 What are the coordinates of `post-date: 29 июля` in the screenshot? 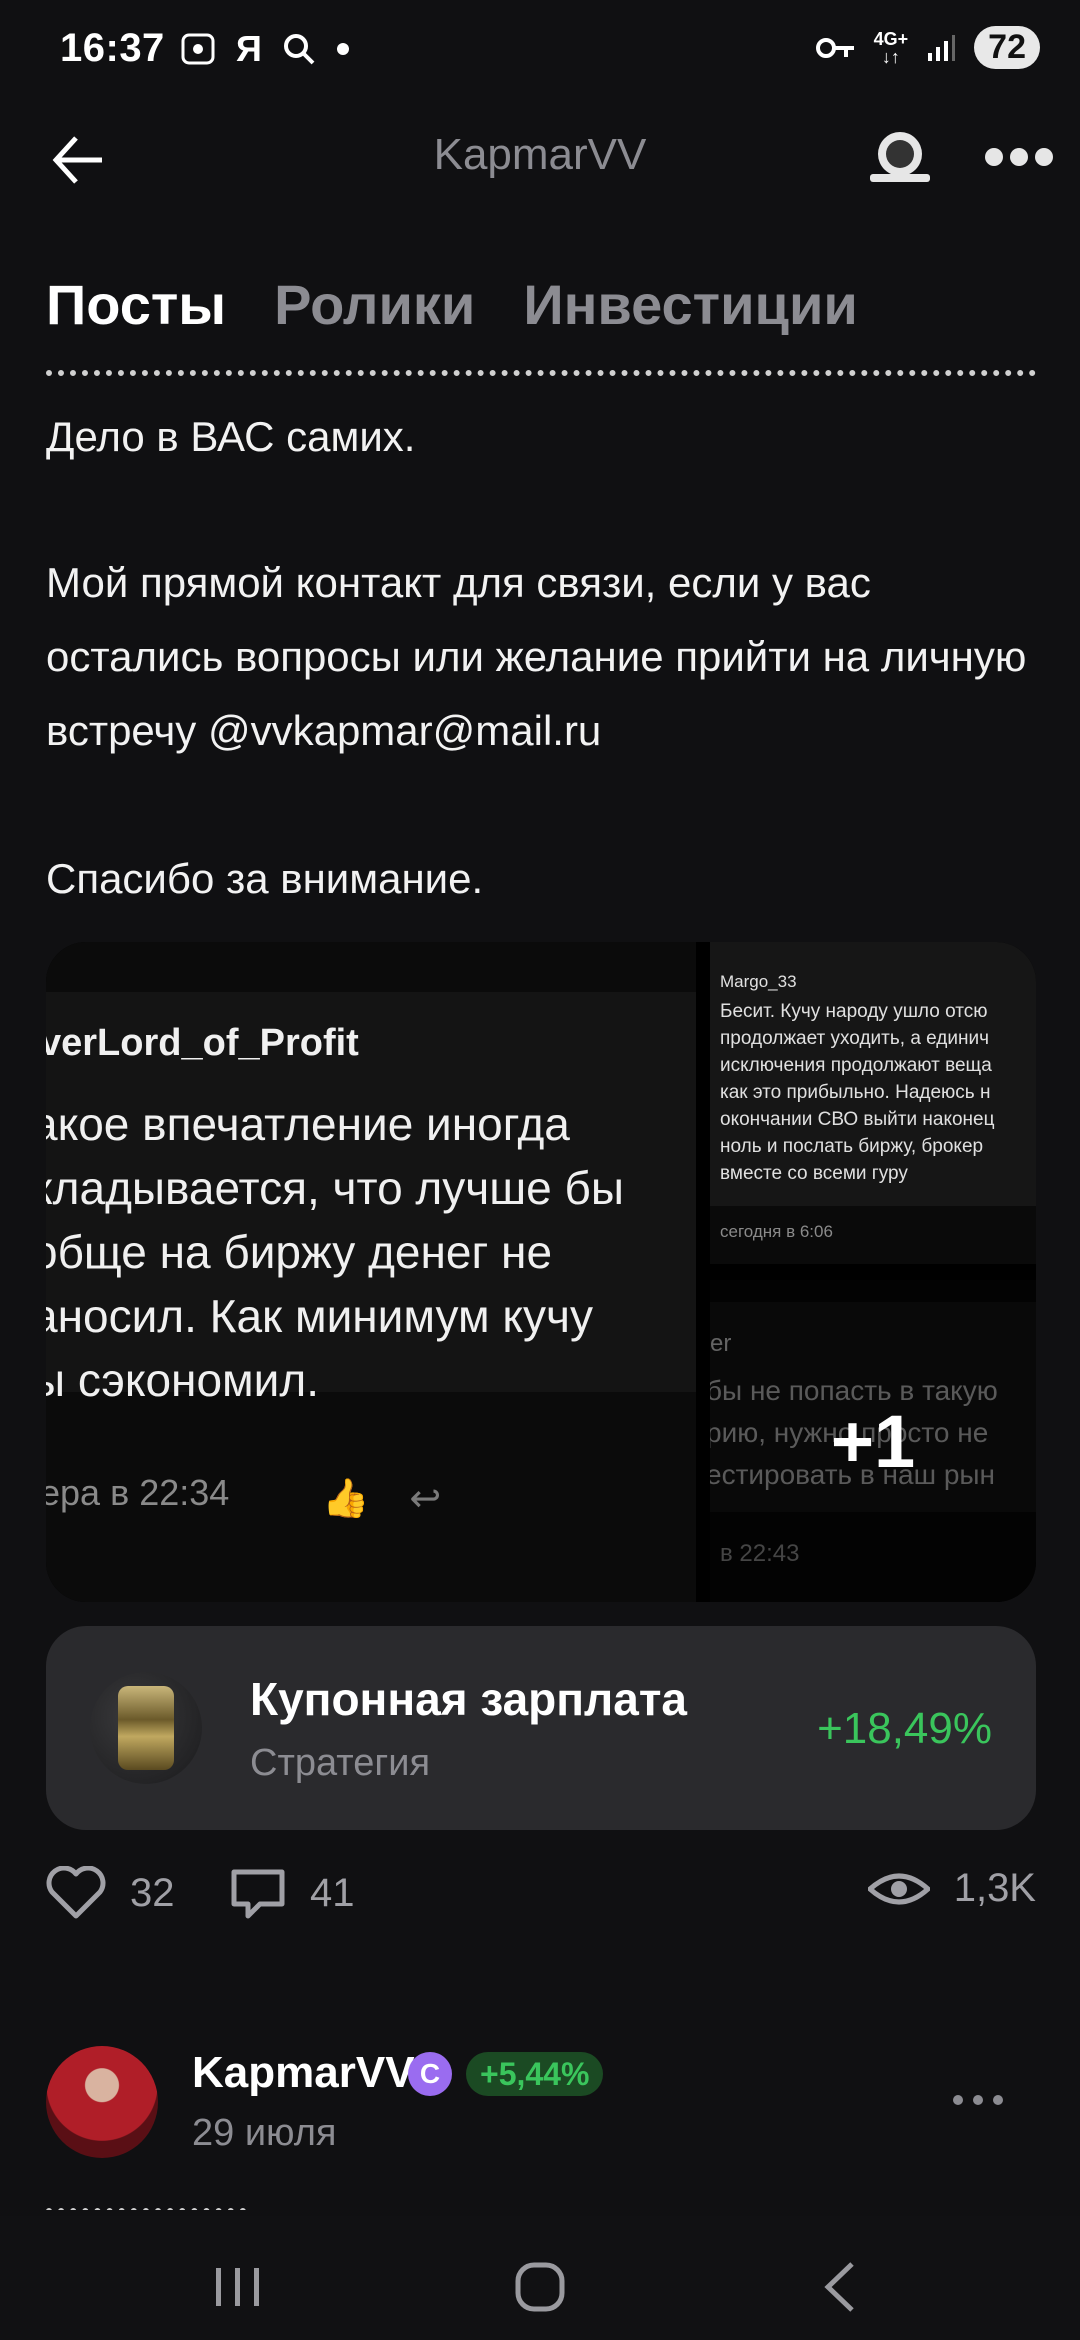 It's located at (264, 2133).